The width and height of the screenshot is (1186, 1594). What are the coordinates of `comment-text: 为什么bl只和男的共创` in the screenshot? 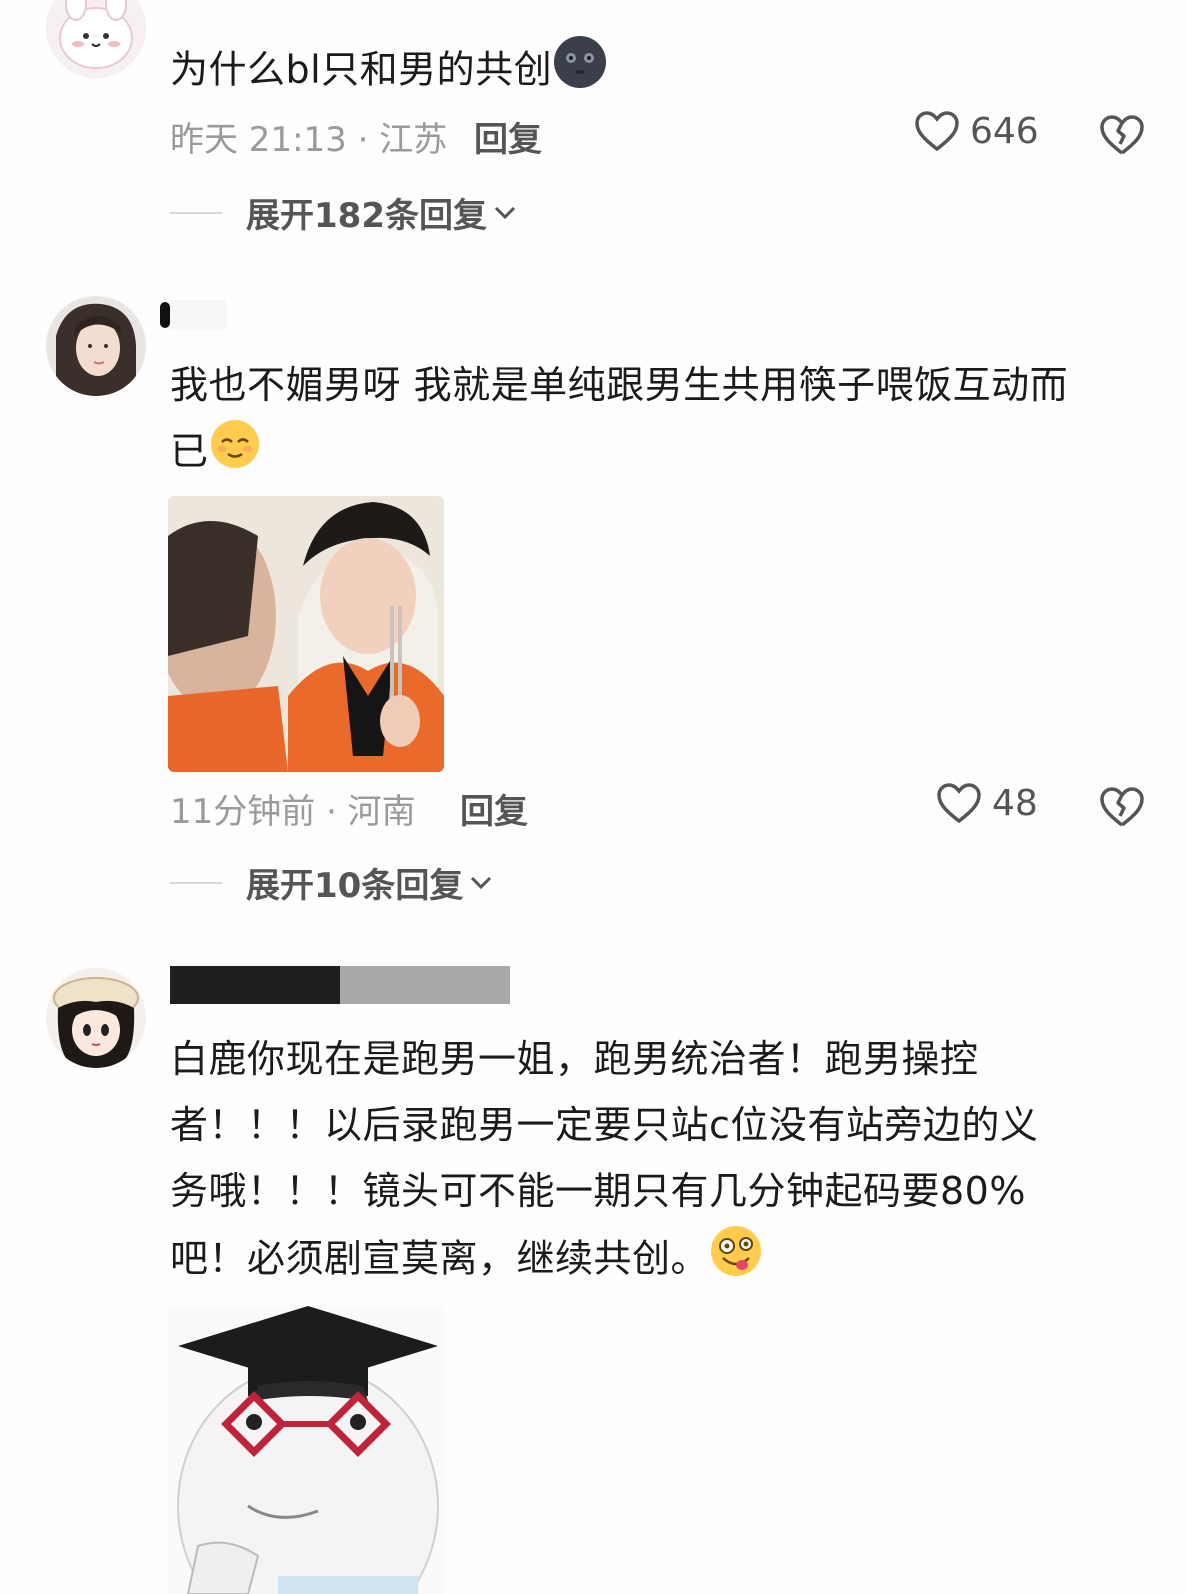 It's located at (389, 72).